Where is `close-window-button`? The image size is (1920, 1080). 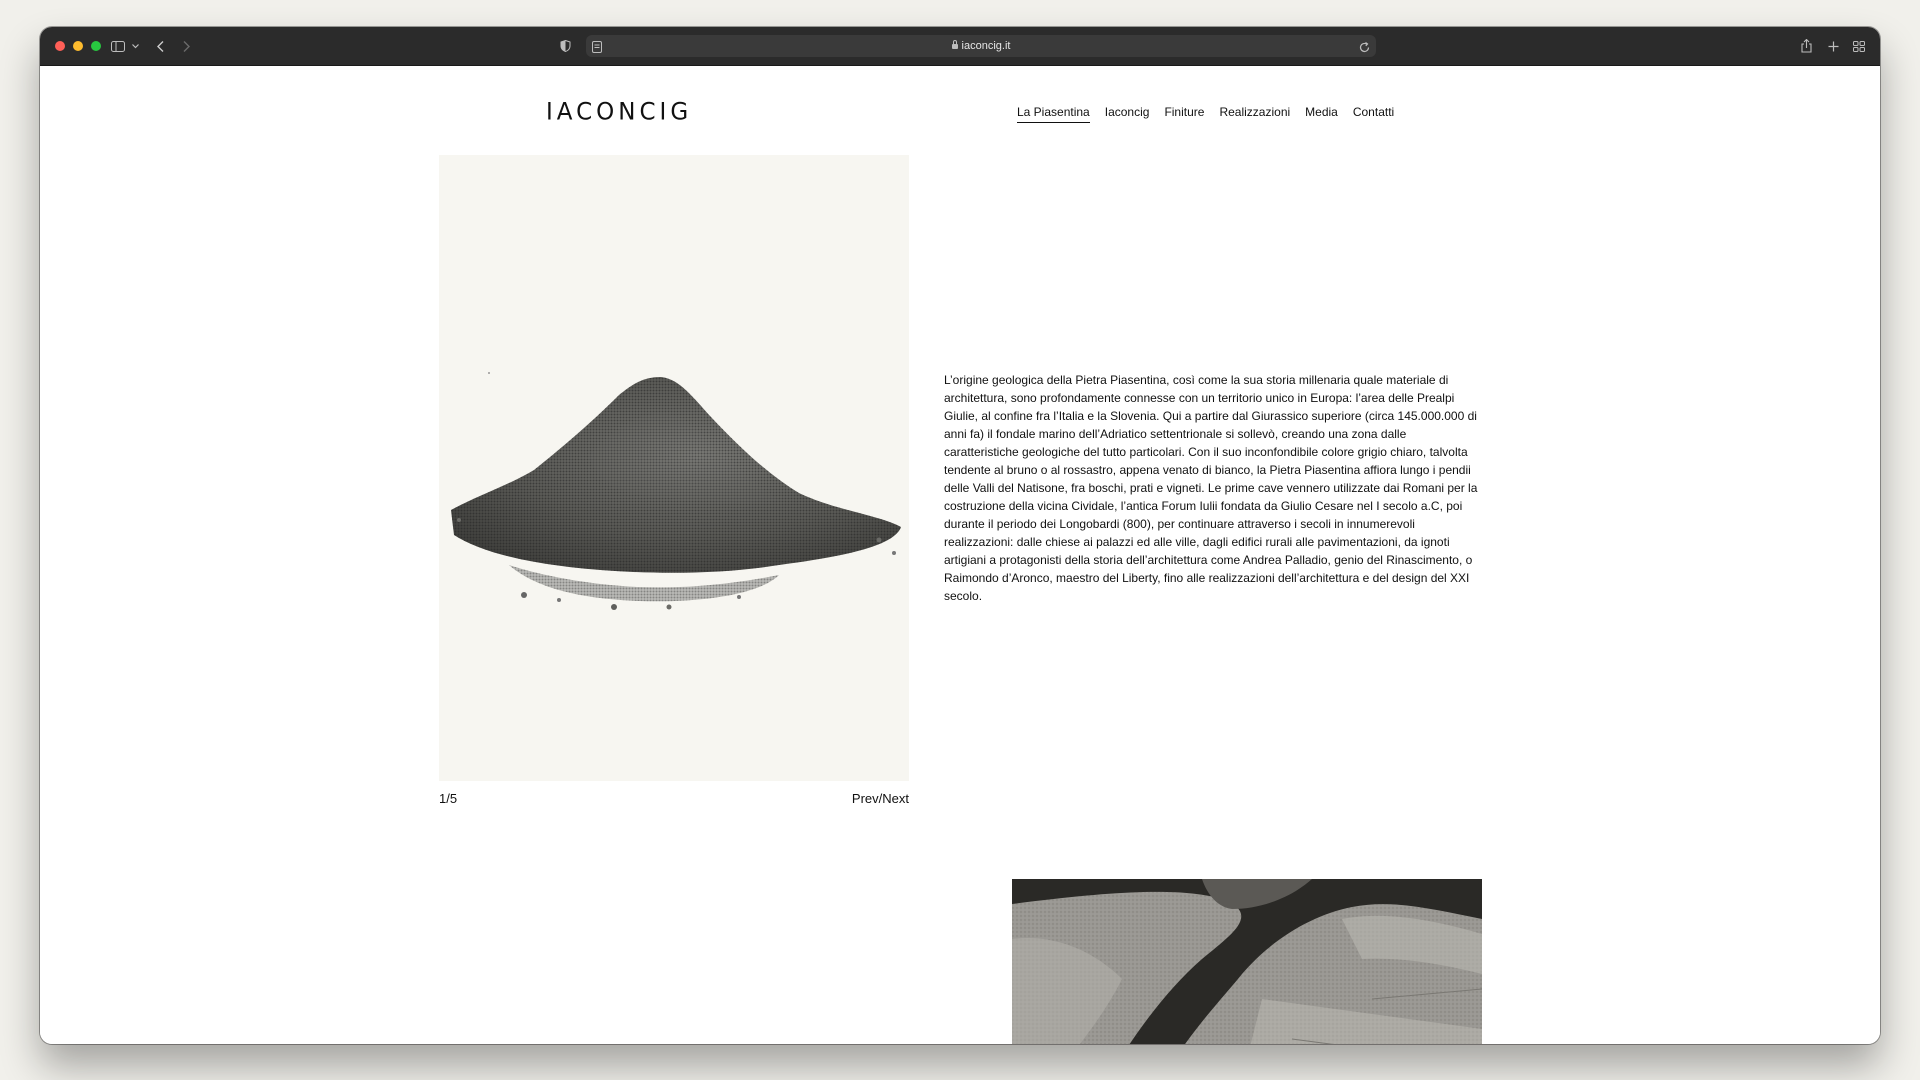 close-window-button is located at coordinates (60, 46).